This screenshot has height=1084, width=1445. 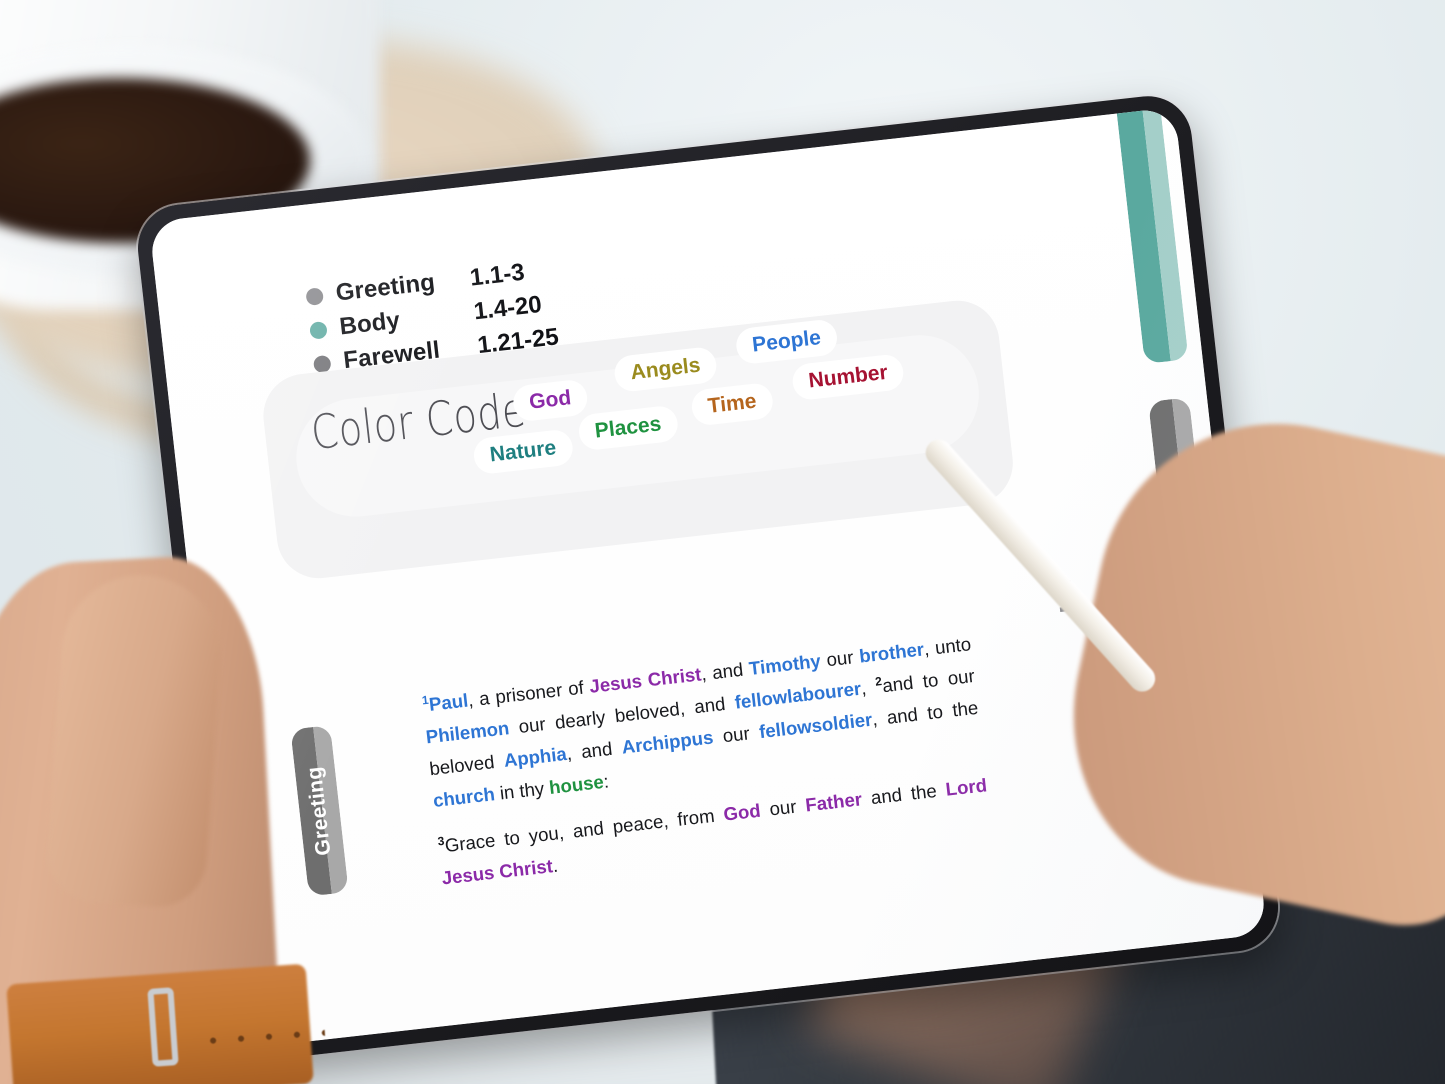 What do you see at coordinates (1150, 235) in the screenshot?
I see `section-tab-body` at bounding box center [1150, 235].